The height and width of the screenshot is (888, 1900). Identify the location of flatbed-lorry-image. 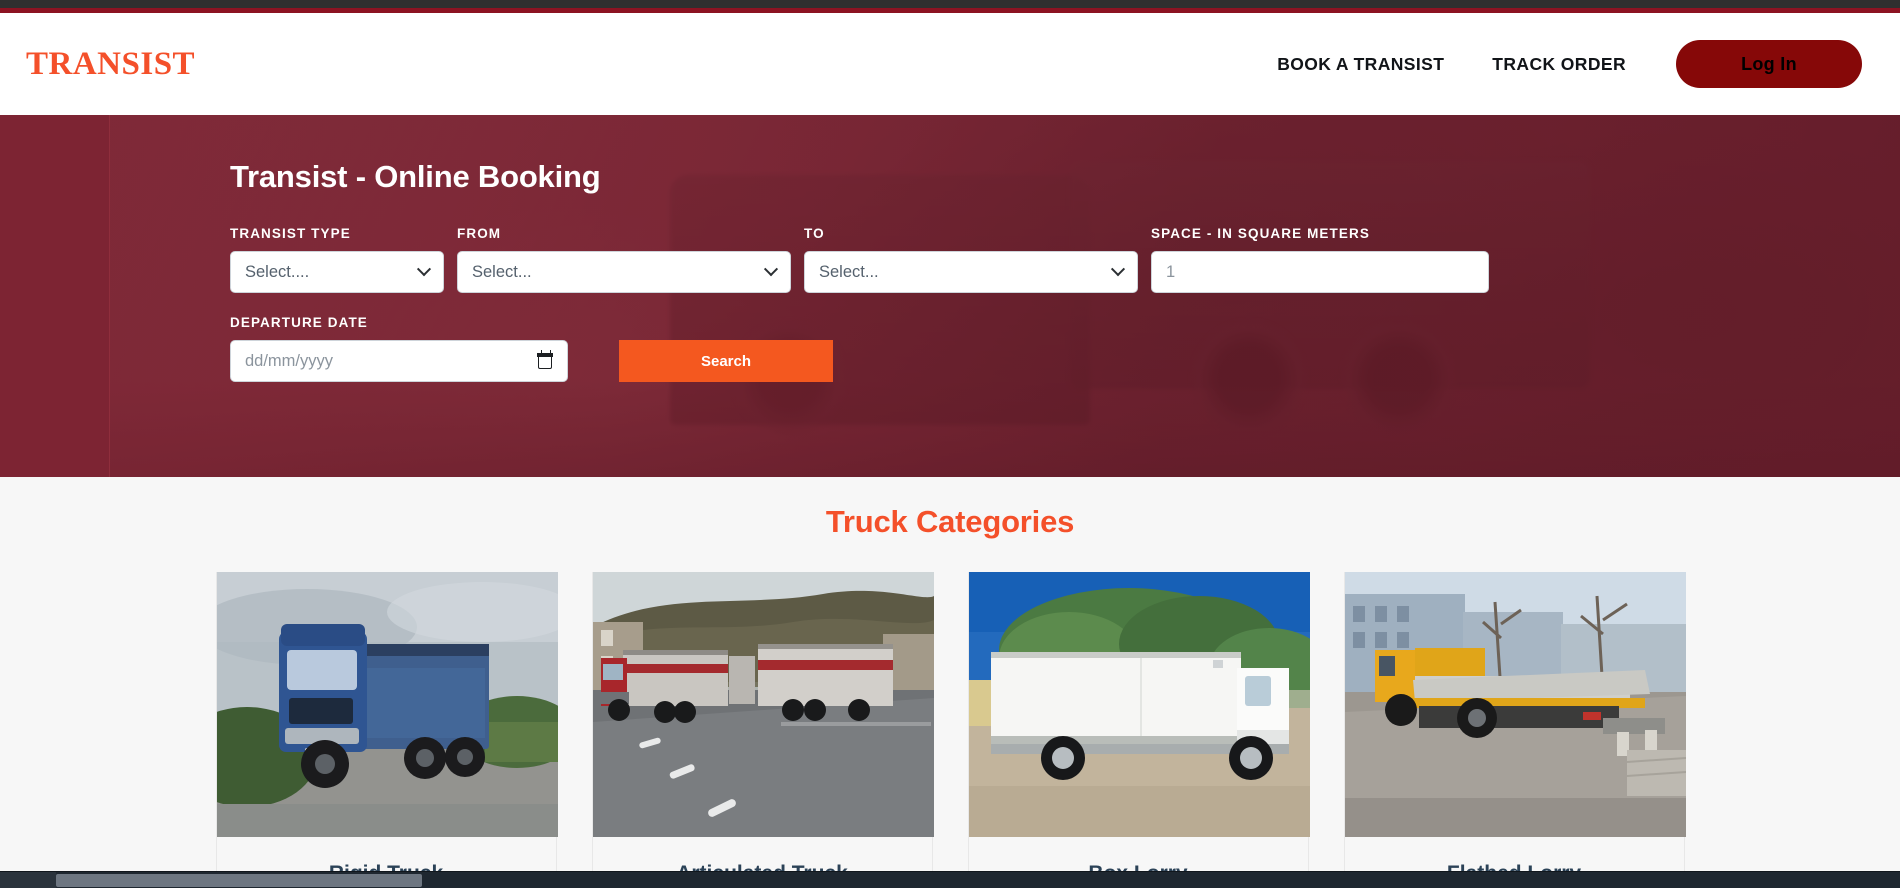
(1515, 704).